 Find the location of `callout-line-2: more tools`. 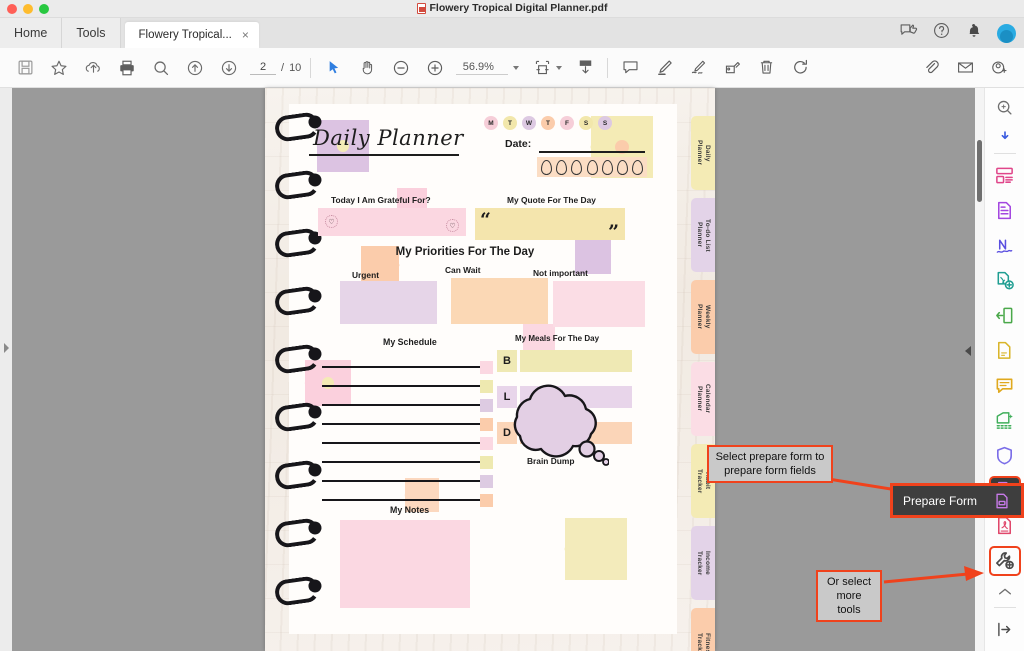

callout-line-2: more tools is located at coordinates (849, 603).